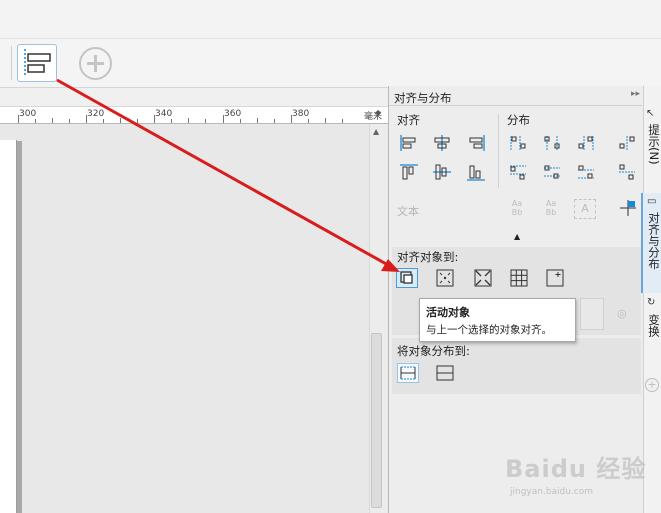 Image resolution: width=661 pixels, height=513 pixels. I want to click on align-bottom-button, so click(476, 172).